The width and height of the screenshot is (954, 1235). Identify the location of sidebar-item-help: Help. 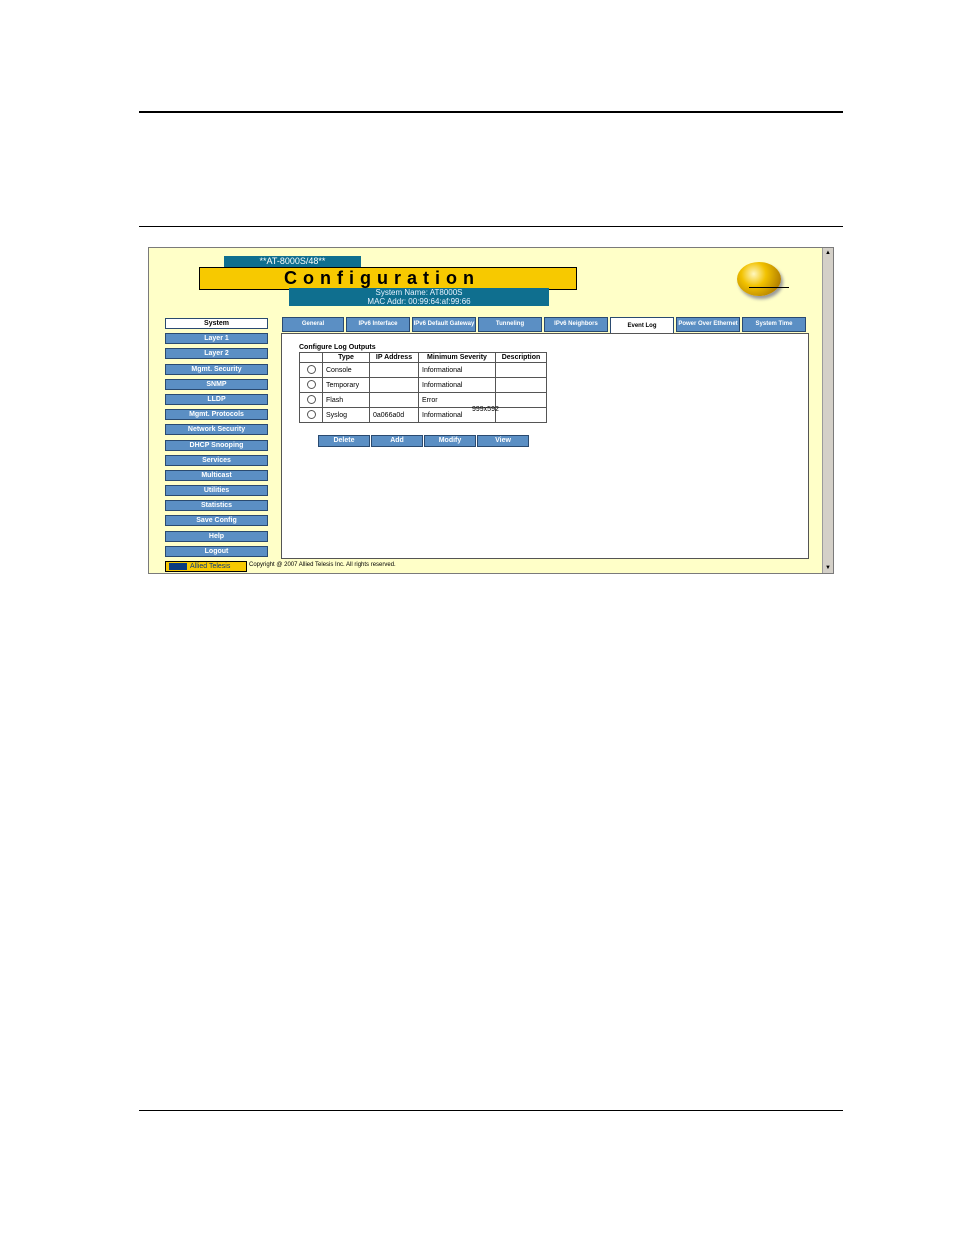
(216, 536).